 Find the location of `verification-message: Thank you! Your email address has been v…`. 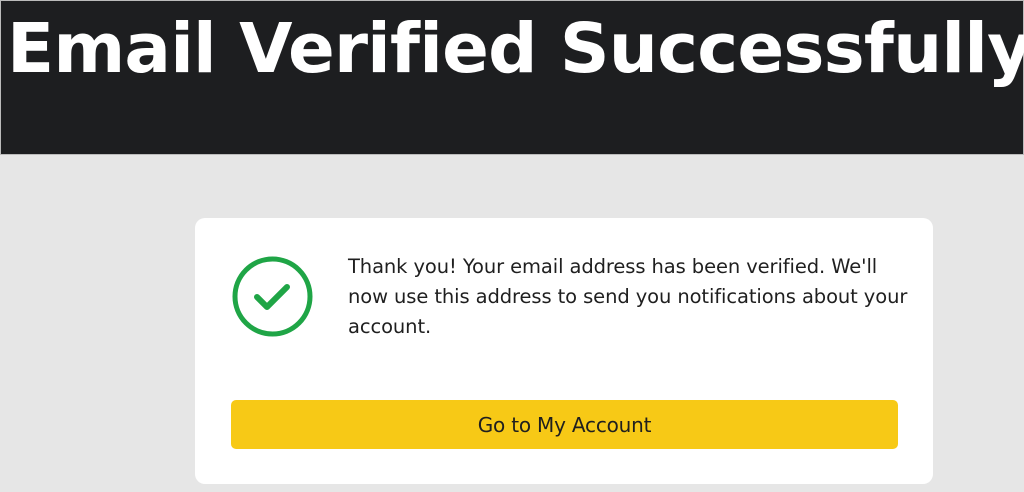

verification-message: Thank you! Your email address has been v… is located at coordinates (628, 296).